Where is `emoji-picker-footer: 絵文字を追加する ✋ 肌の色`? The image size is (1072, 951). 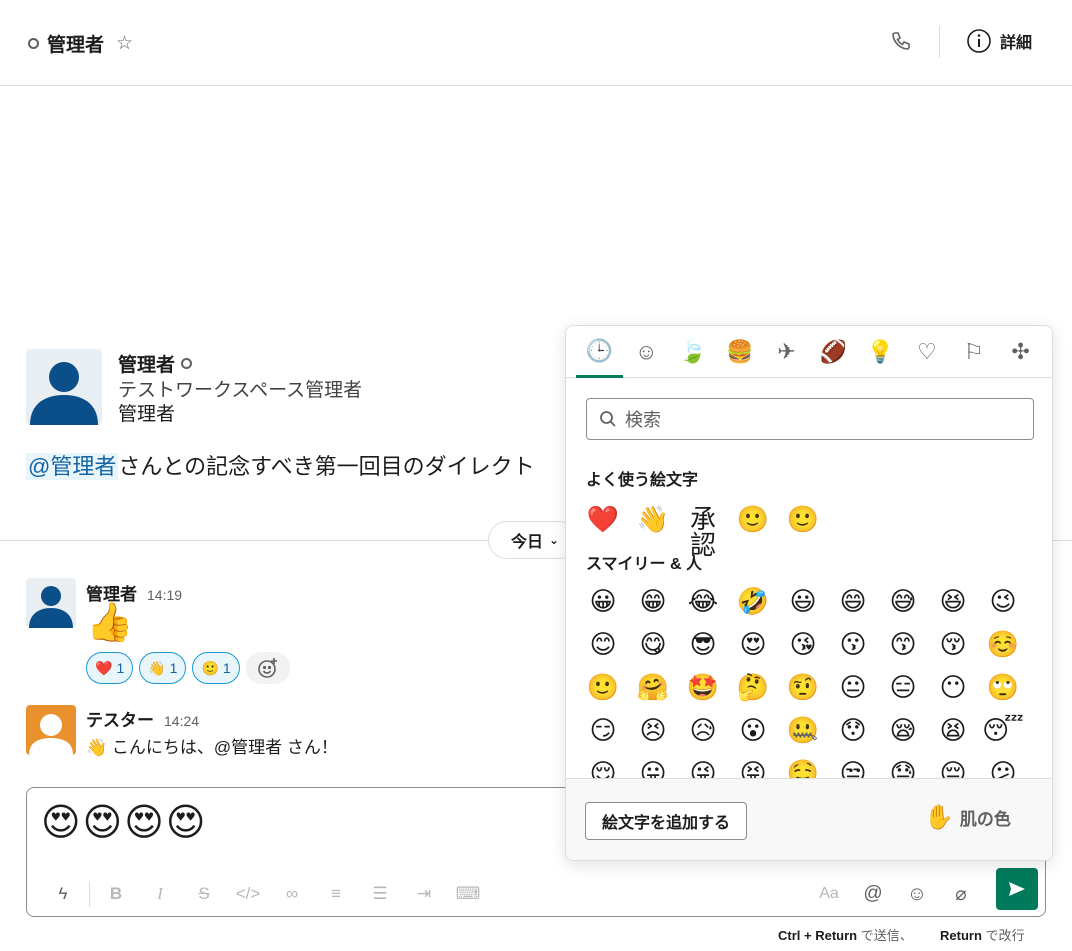
emoji-picker-footer: 絵文字を追加する ✋ 肌の色 is located at coordinates (809, 819).